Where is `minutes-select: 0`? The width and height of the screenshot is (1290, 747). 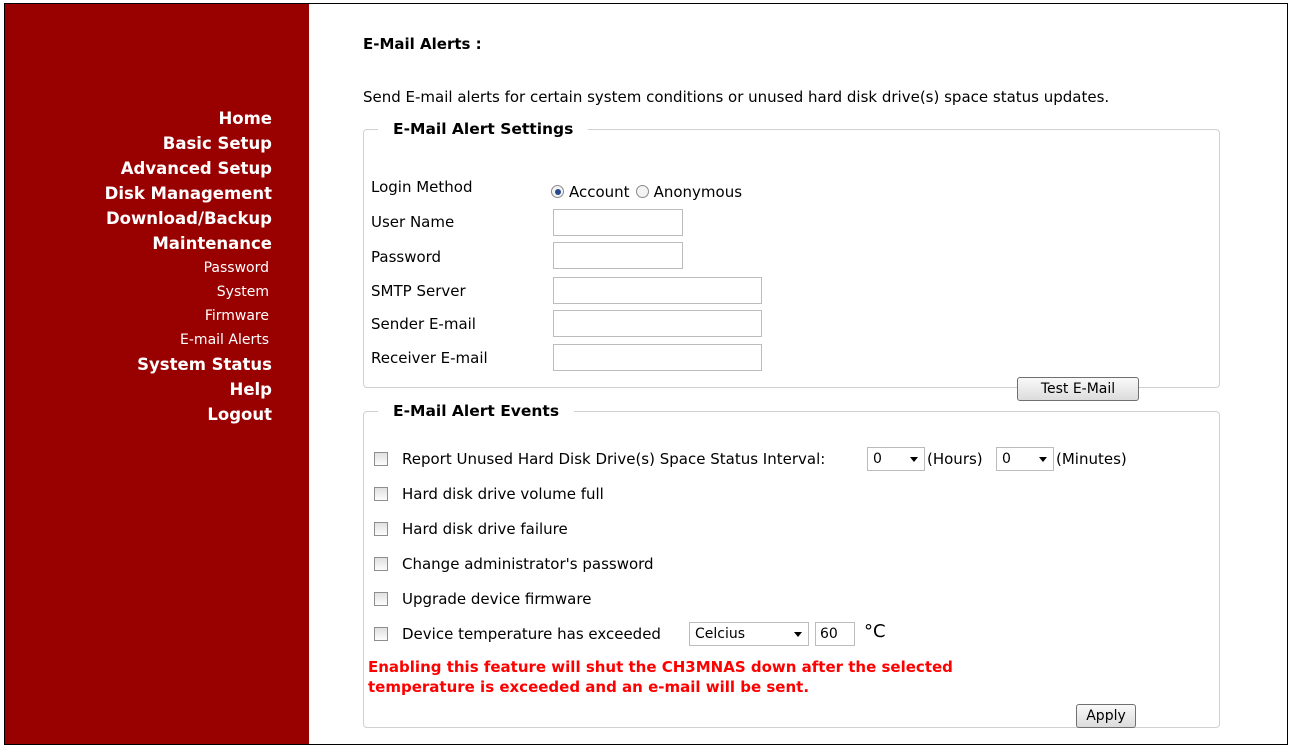 minutes-select: 0 is located at coordinates (1025, 459).